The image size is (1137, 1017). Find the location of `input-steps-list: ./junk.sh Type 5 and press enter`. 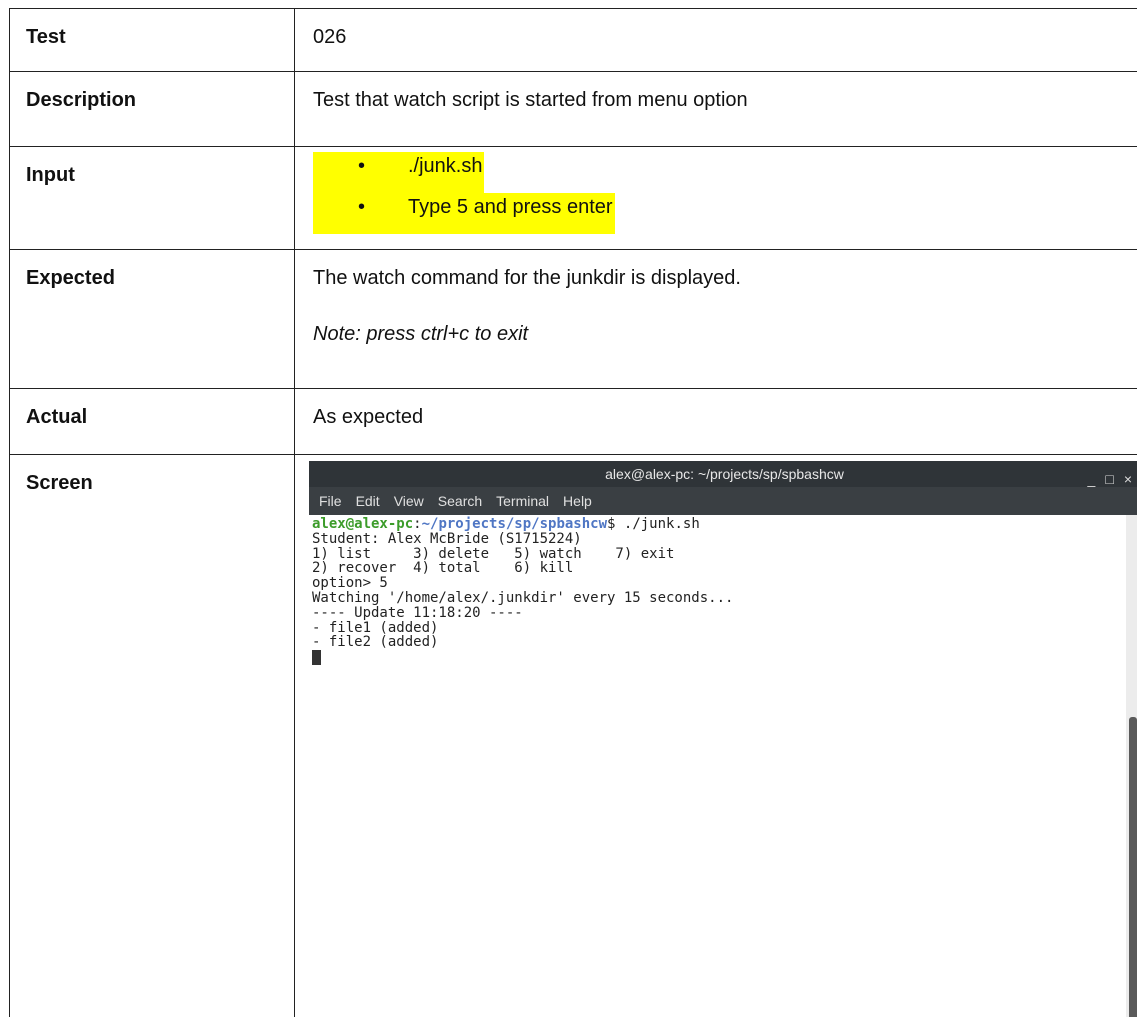

input-steps-list: ./junk.sh Type 5 and press enter is located at coordinates (725, 193).